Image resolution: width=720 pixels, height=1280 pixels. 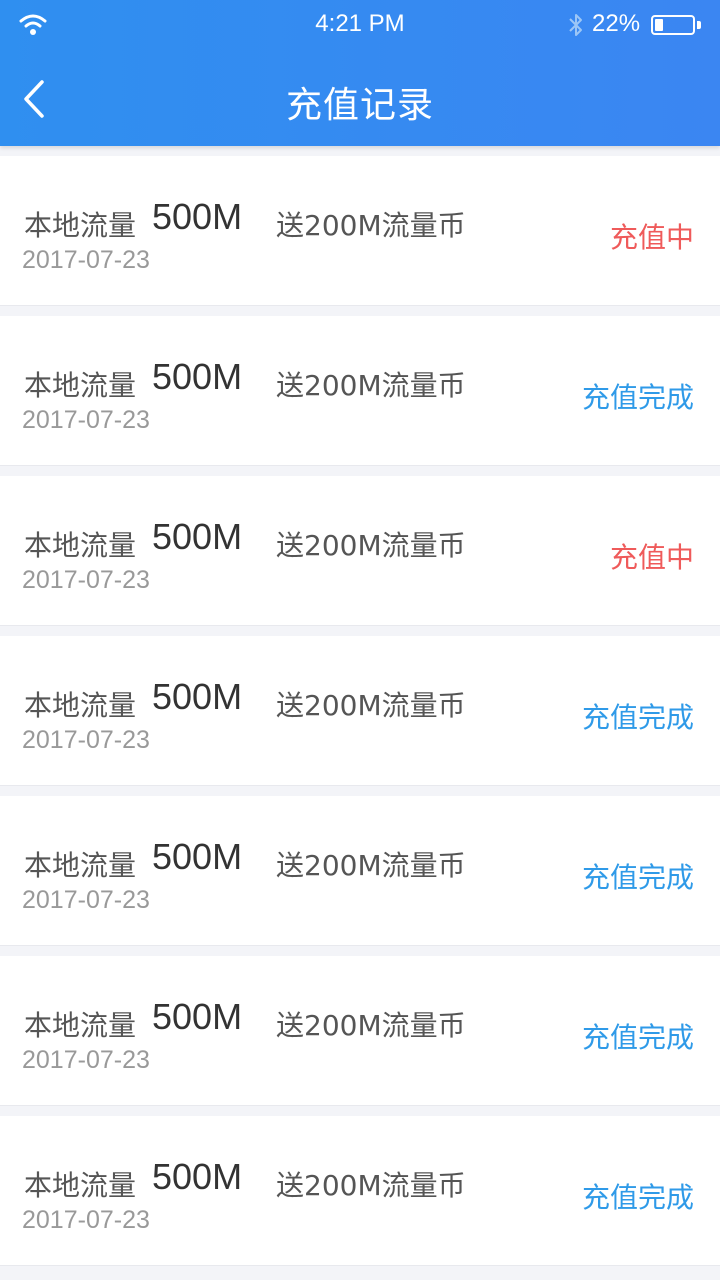 What do you see at coordinates (360, 24) in the screenshot?
I see `status-bar: 4:21 PM 22%` at bounding box center [360, 24].